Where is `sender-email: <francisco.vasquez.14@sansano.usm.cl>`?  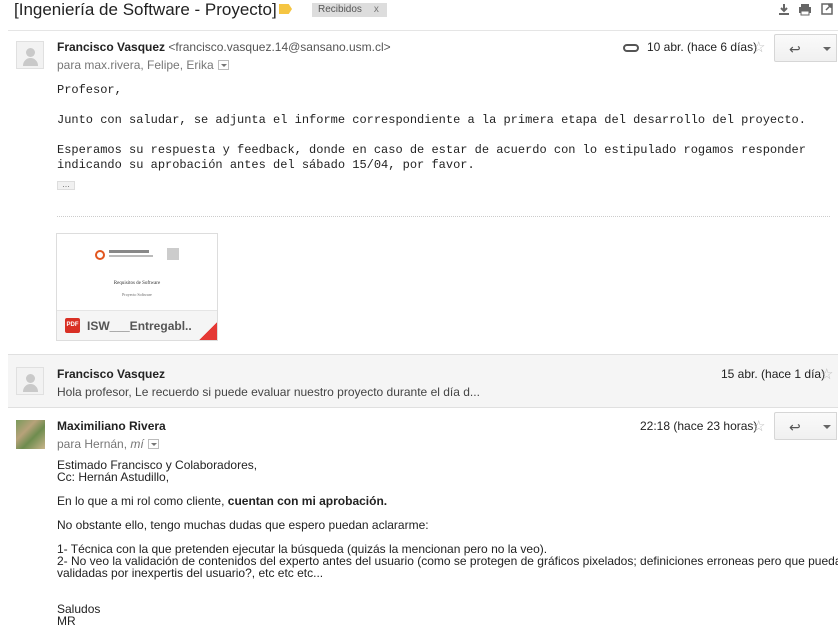 sender-email: <francisco.vasquez.14@sansano.usm.cl> is located at coordinates (279, 47).